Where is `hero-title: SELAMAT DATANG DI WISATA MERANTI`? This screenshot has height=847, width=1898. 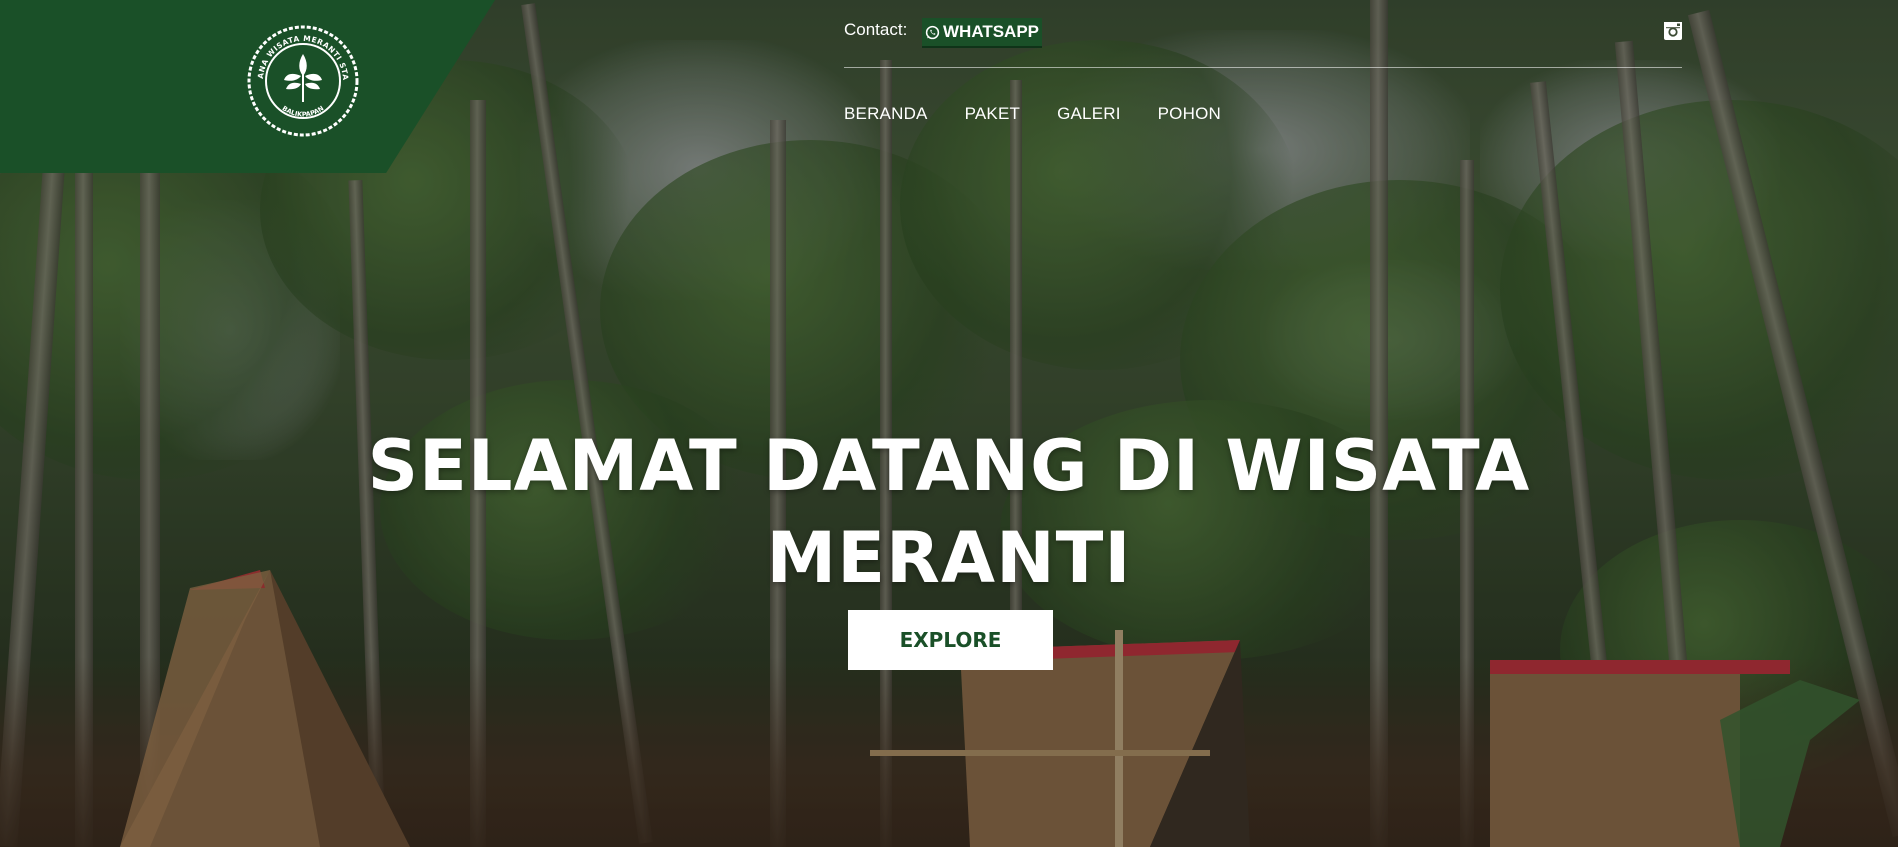
hero-title: SELAMAT DATANG DI WISATA MERANTI is located at coordinates (949, 512).